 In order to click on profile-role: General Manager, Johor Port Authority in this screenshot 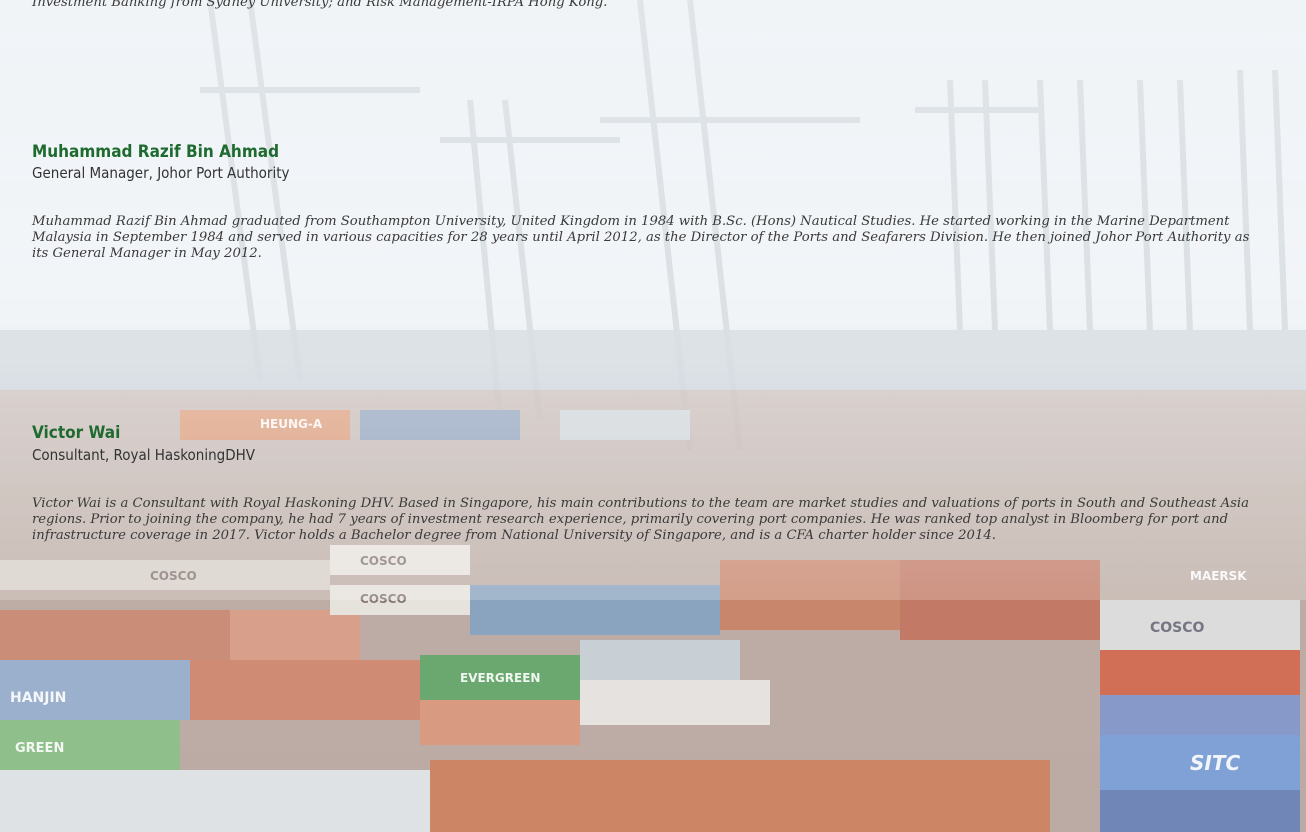, I will do `click(161, 173)`.